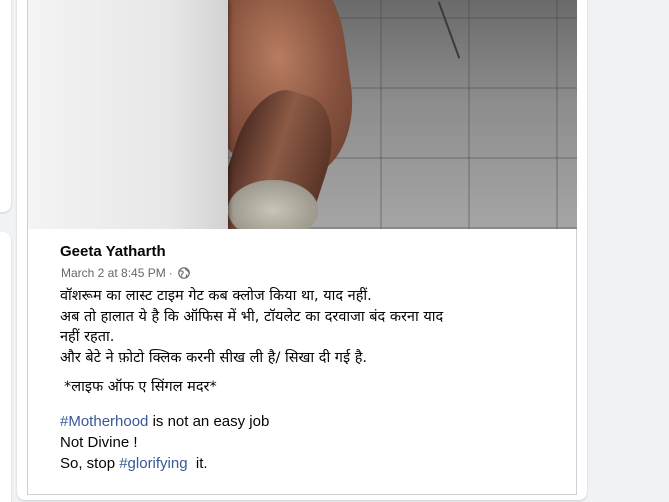  Describe the element at coordinates (90, 463) in the screenshot. I see `post-text-fragment: So, stop` at that location.